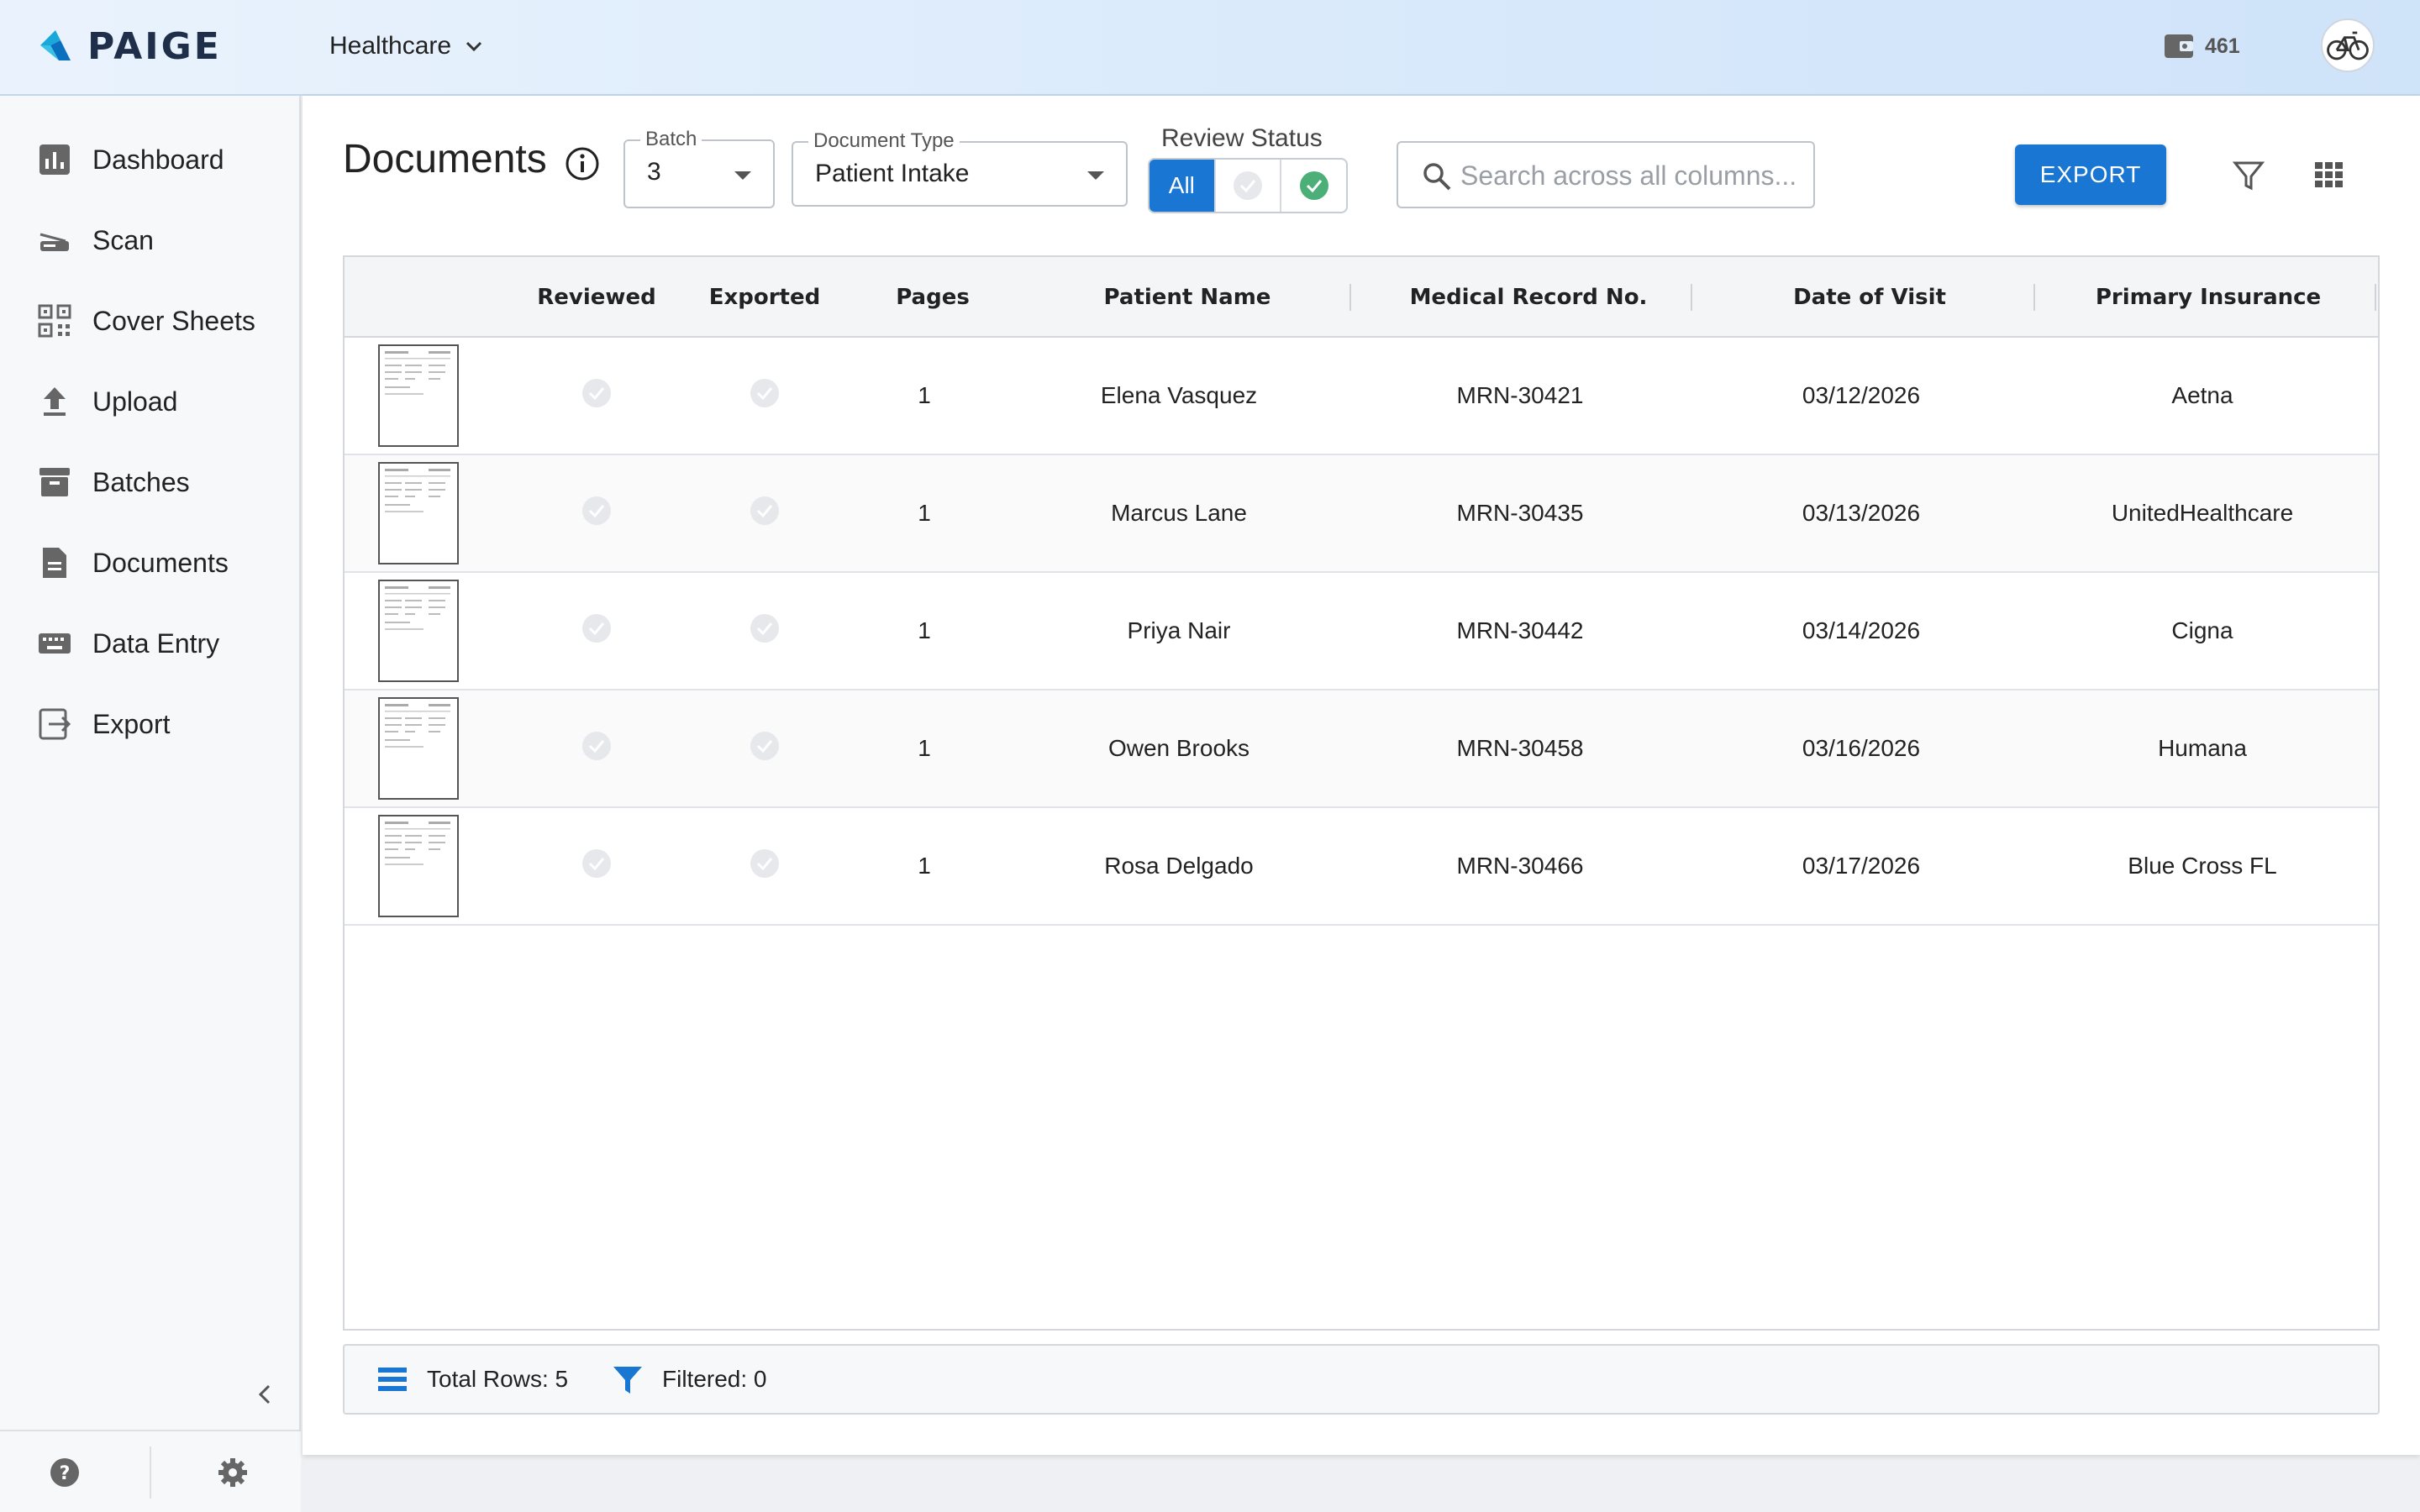 This screenshot has height=1512, width=2420. Describe the element at coordinates (1361, 631) in the screenshot. I see `table-row: 1 Priya Nair MRN-30442 03/14/2026 Cigna` at that location.